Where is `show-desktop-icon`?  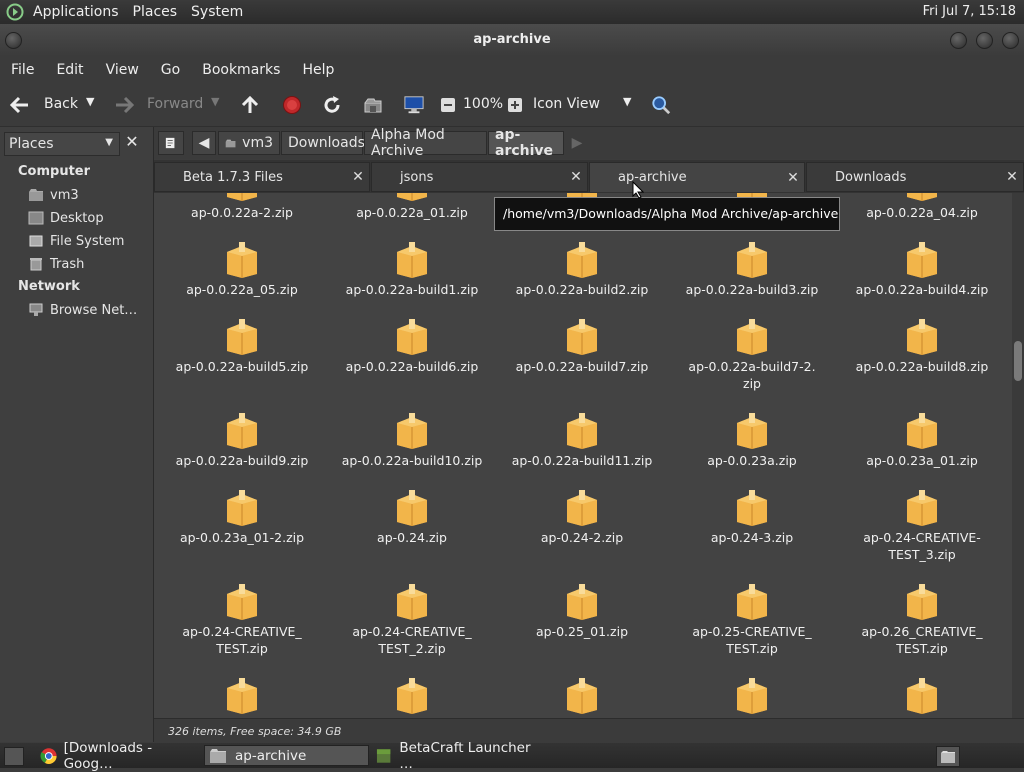
show-desktop-icon is located at coordinates (14, 756).